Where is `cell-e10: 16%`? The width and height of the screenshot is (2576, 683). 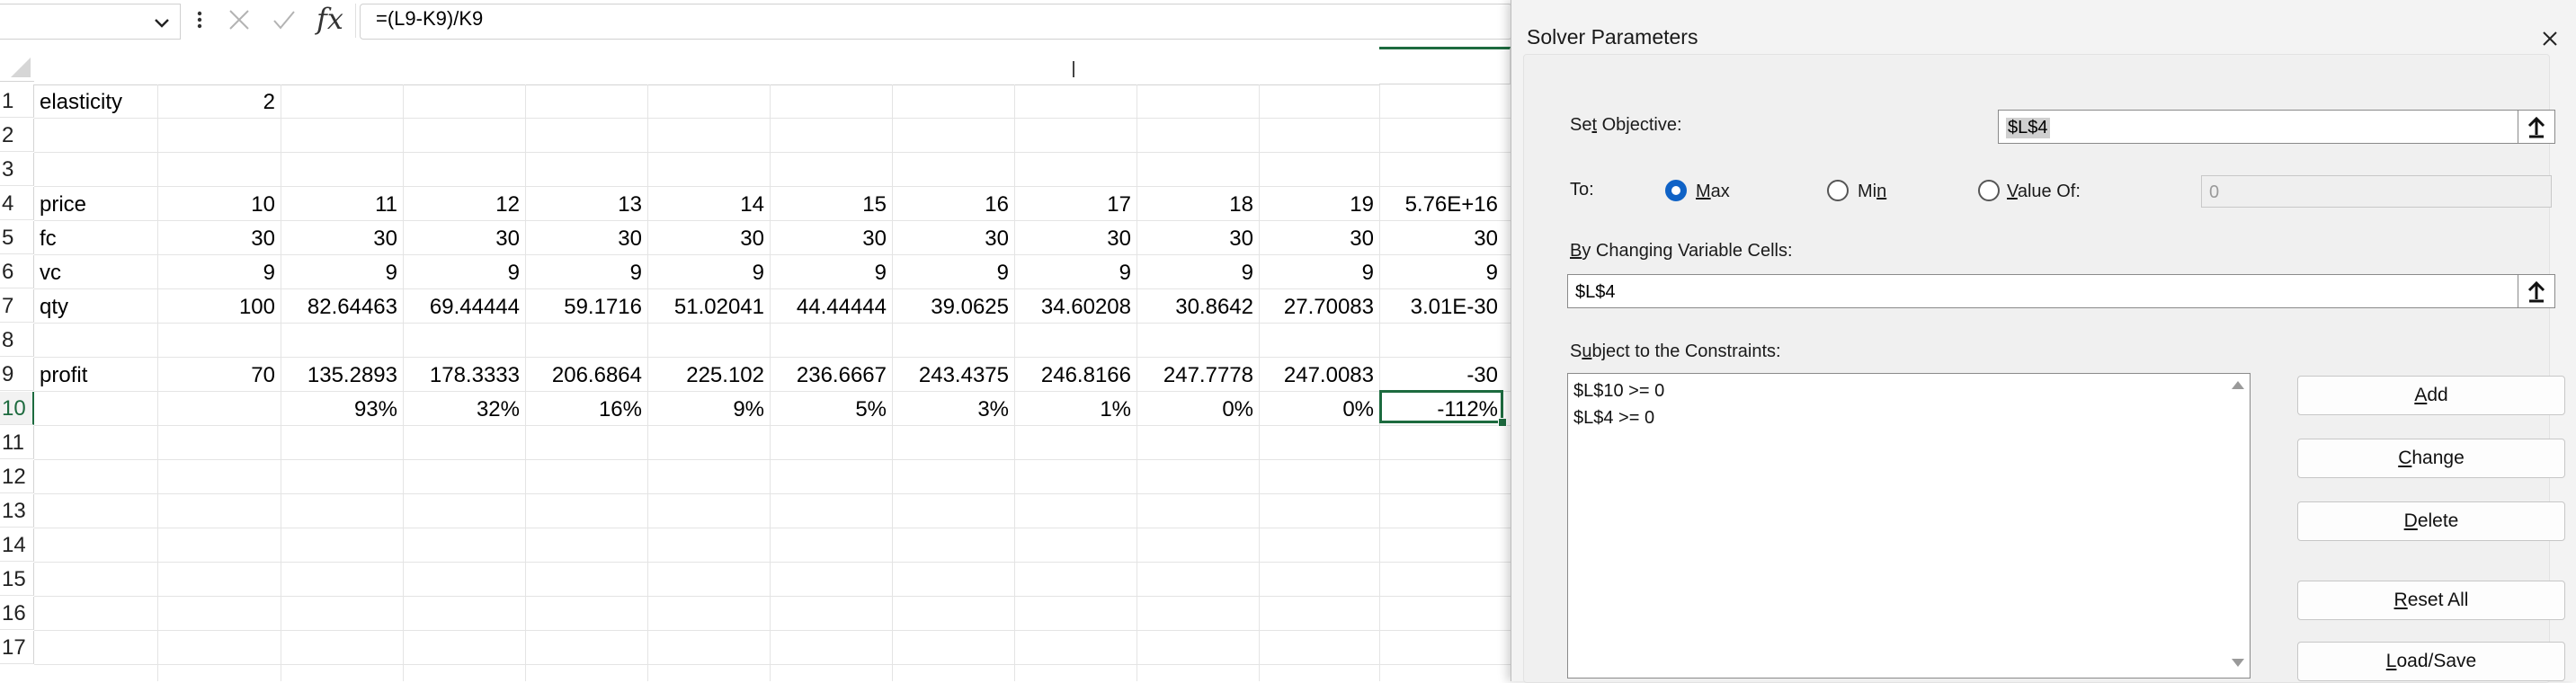 cell-e10: 16% is located at coordinates (586, 408).